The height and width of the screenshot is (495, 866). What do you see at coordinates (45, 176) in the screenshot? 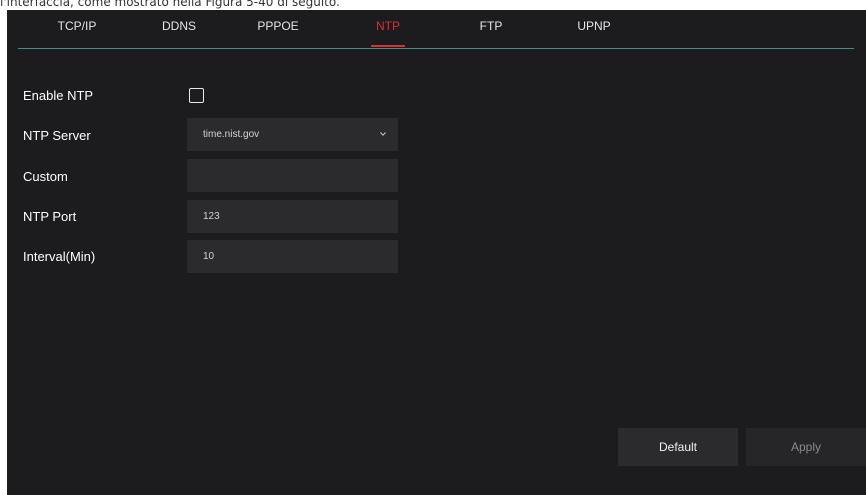
I see `custom-label: Custom` at bounding box center [45, 176].